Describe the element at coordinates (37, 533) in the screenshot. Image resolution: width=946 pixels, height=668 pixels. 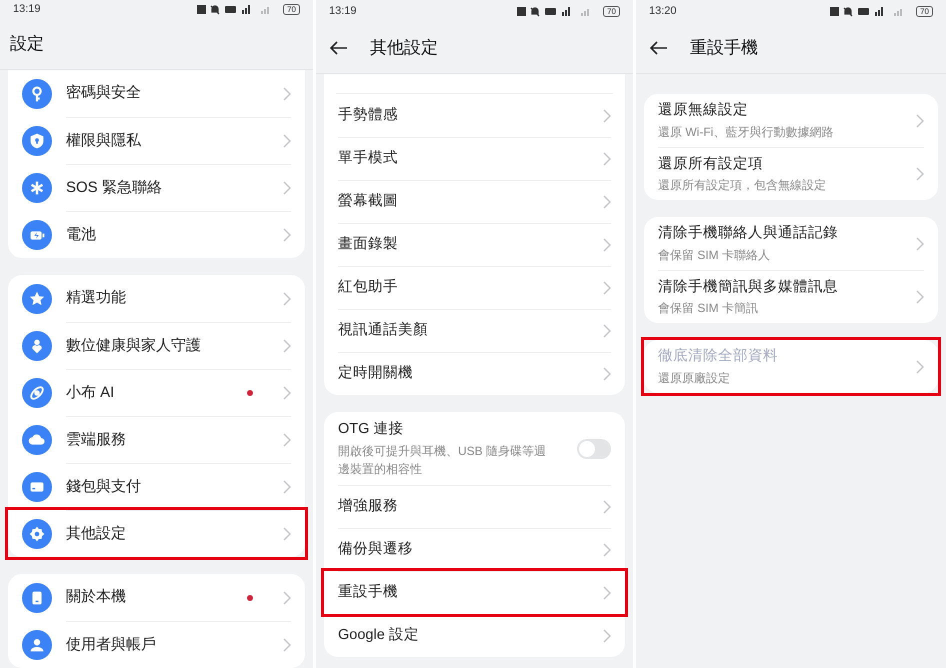
I see `settings-icon` at that location.